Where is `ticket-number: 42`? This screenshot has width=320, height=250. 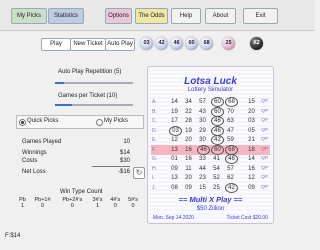 ticket-number: 42 is located at coordinates (217, 140).